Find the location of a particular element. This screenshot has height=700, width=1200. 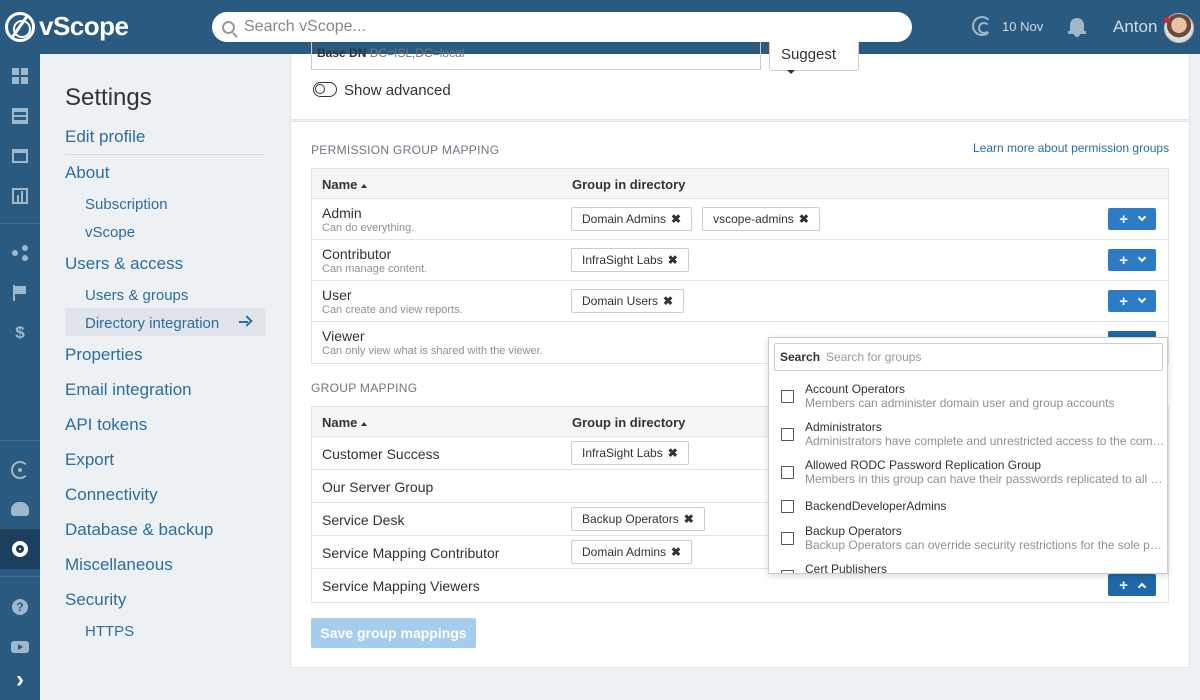

group-search-input is located at coordinates (986, 357).